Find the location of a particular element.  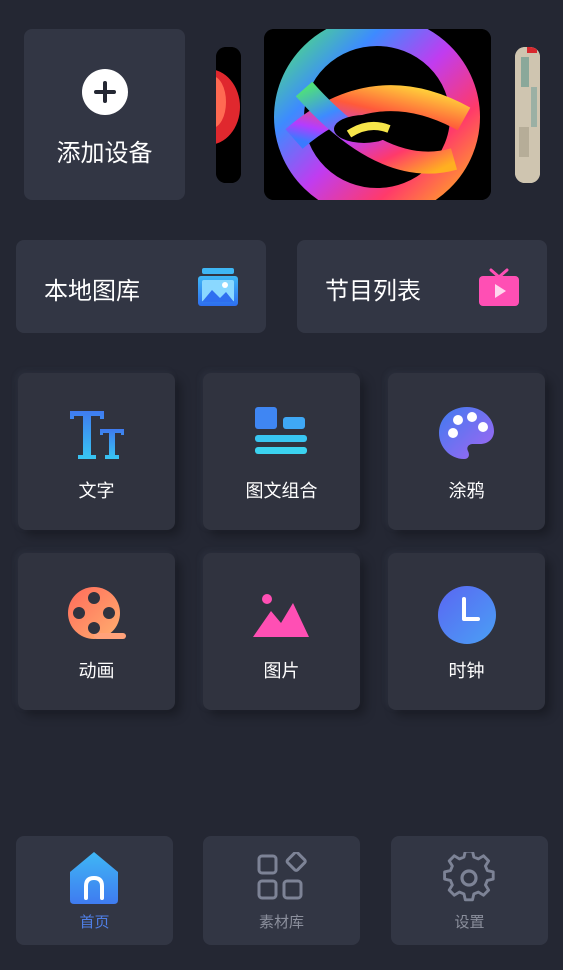

device-thumbnail-next is located at coordinates (527, 115).